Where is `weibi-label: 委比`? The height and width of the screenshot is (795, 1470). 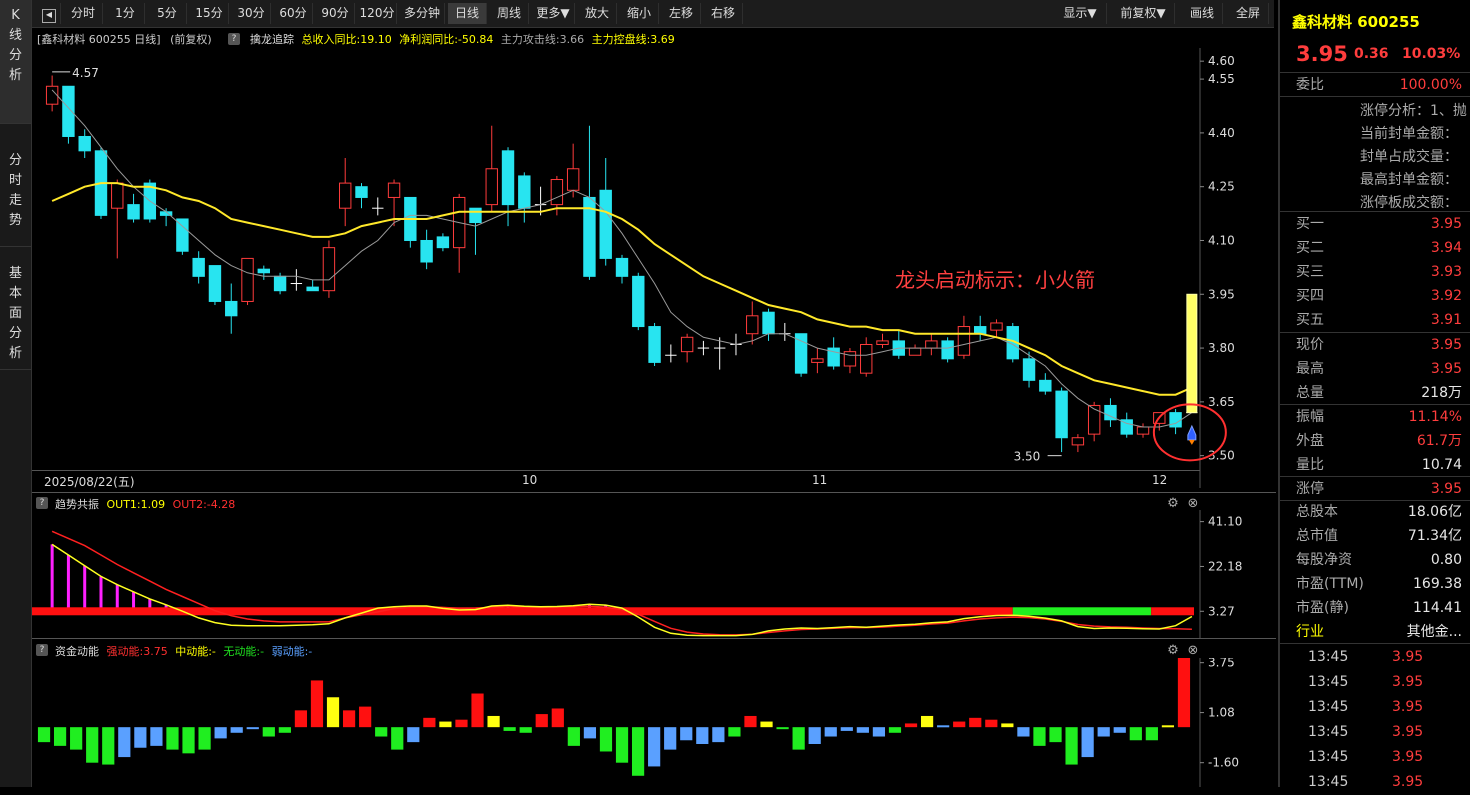
weibi-label: 委比 is located at coordinates (1310, 85).